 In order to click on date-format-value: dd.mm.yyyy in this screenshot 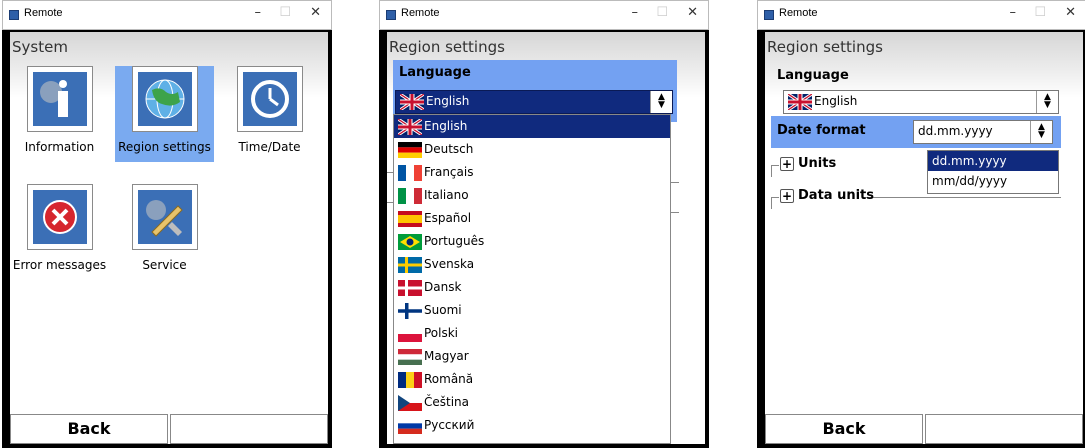, I will do `click(955, 131)`.